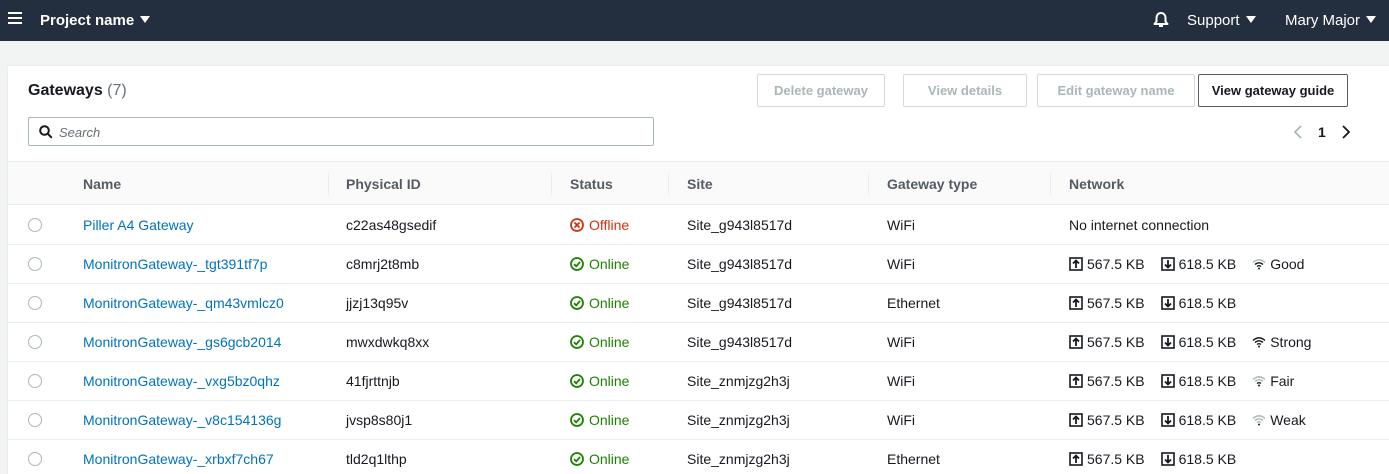  Describe the element at coordinates (383, 184) in the screenshot. I see `column-header-physical-id: Physical ID` at that location.